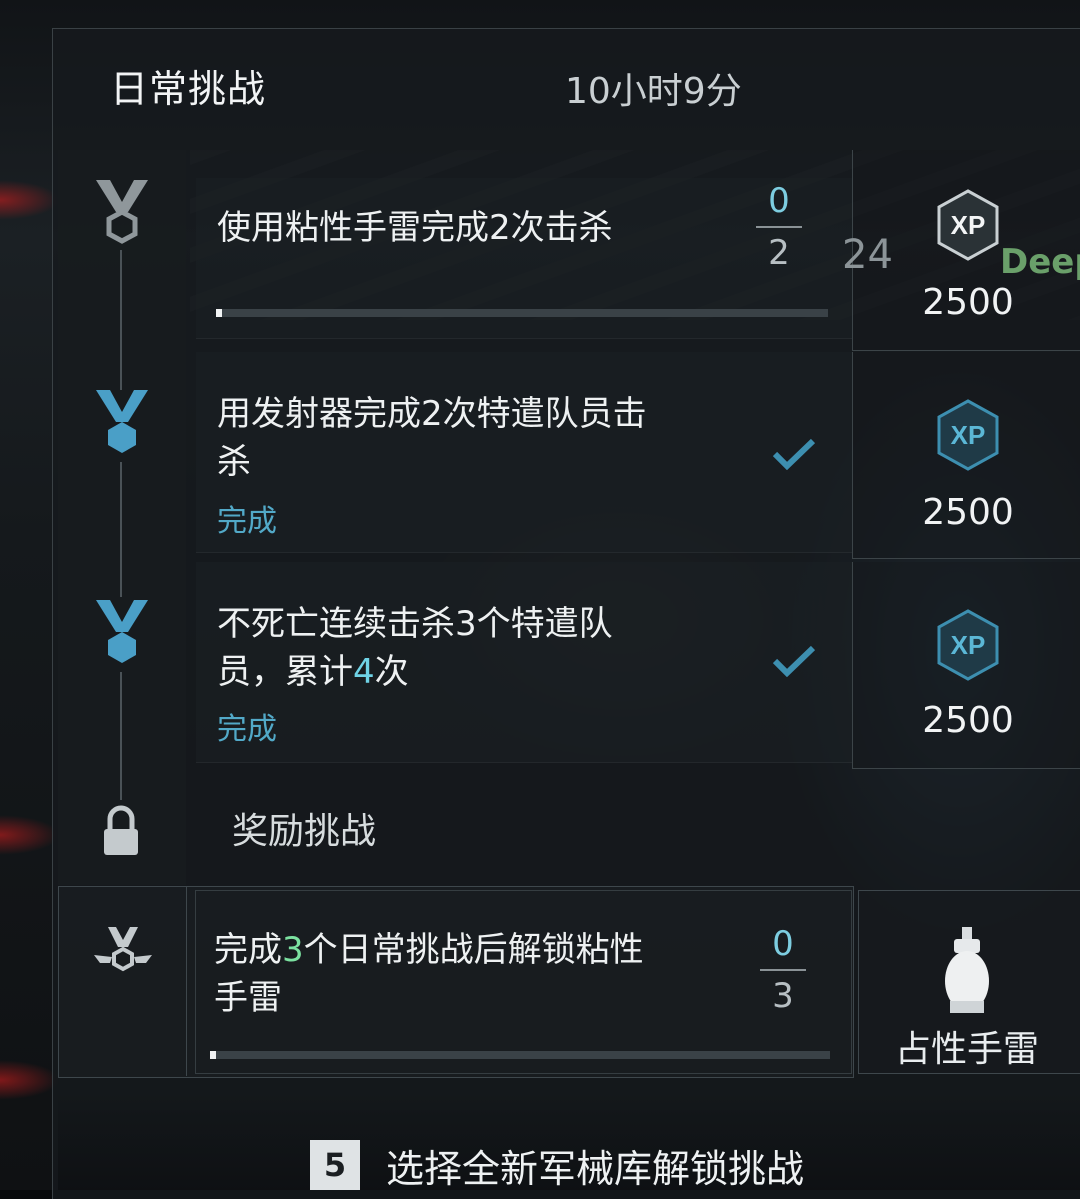 The image size is (1080, 1199). Describe the element at coordinates (335, 1165) in the screenshot. I see `keybind-badge: 5` at that location.